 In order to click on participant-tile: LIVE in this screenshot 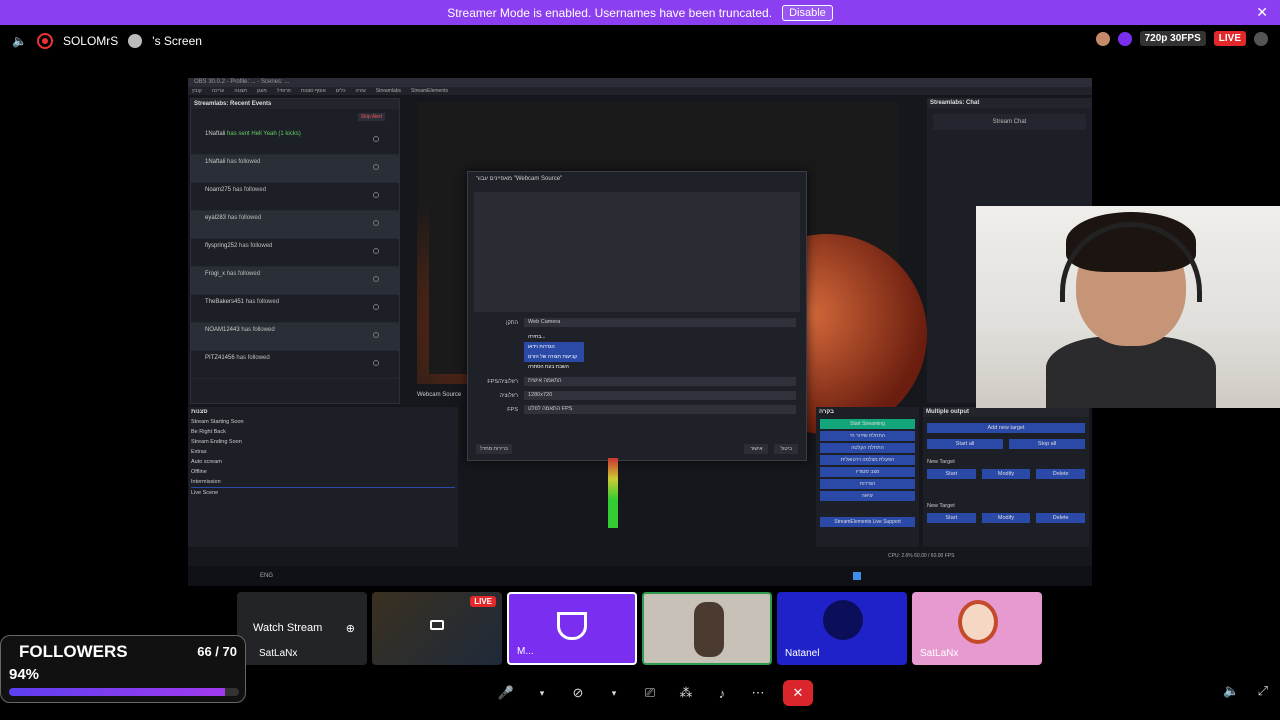, I will do `click(437, 628)`.